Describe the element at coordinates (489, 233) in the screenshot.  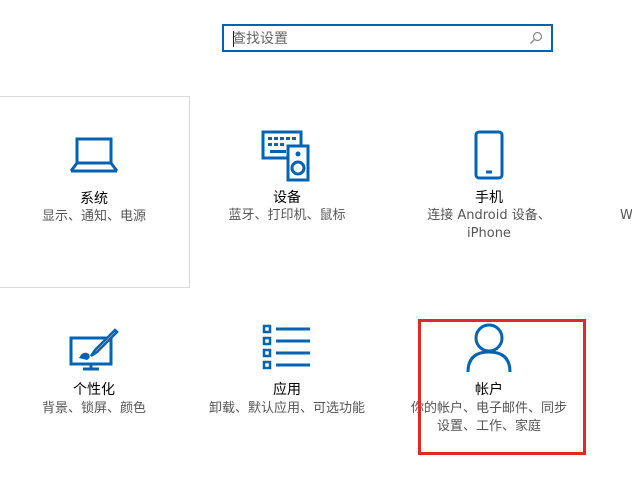
I see `tile-description-line2: iPhone` at that location.